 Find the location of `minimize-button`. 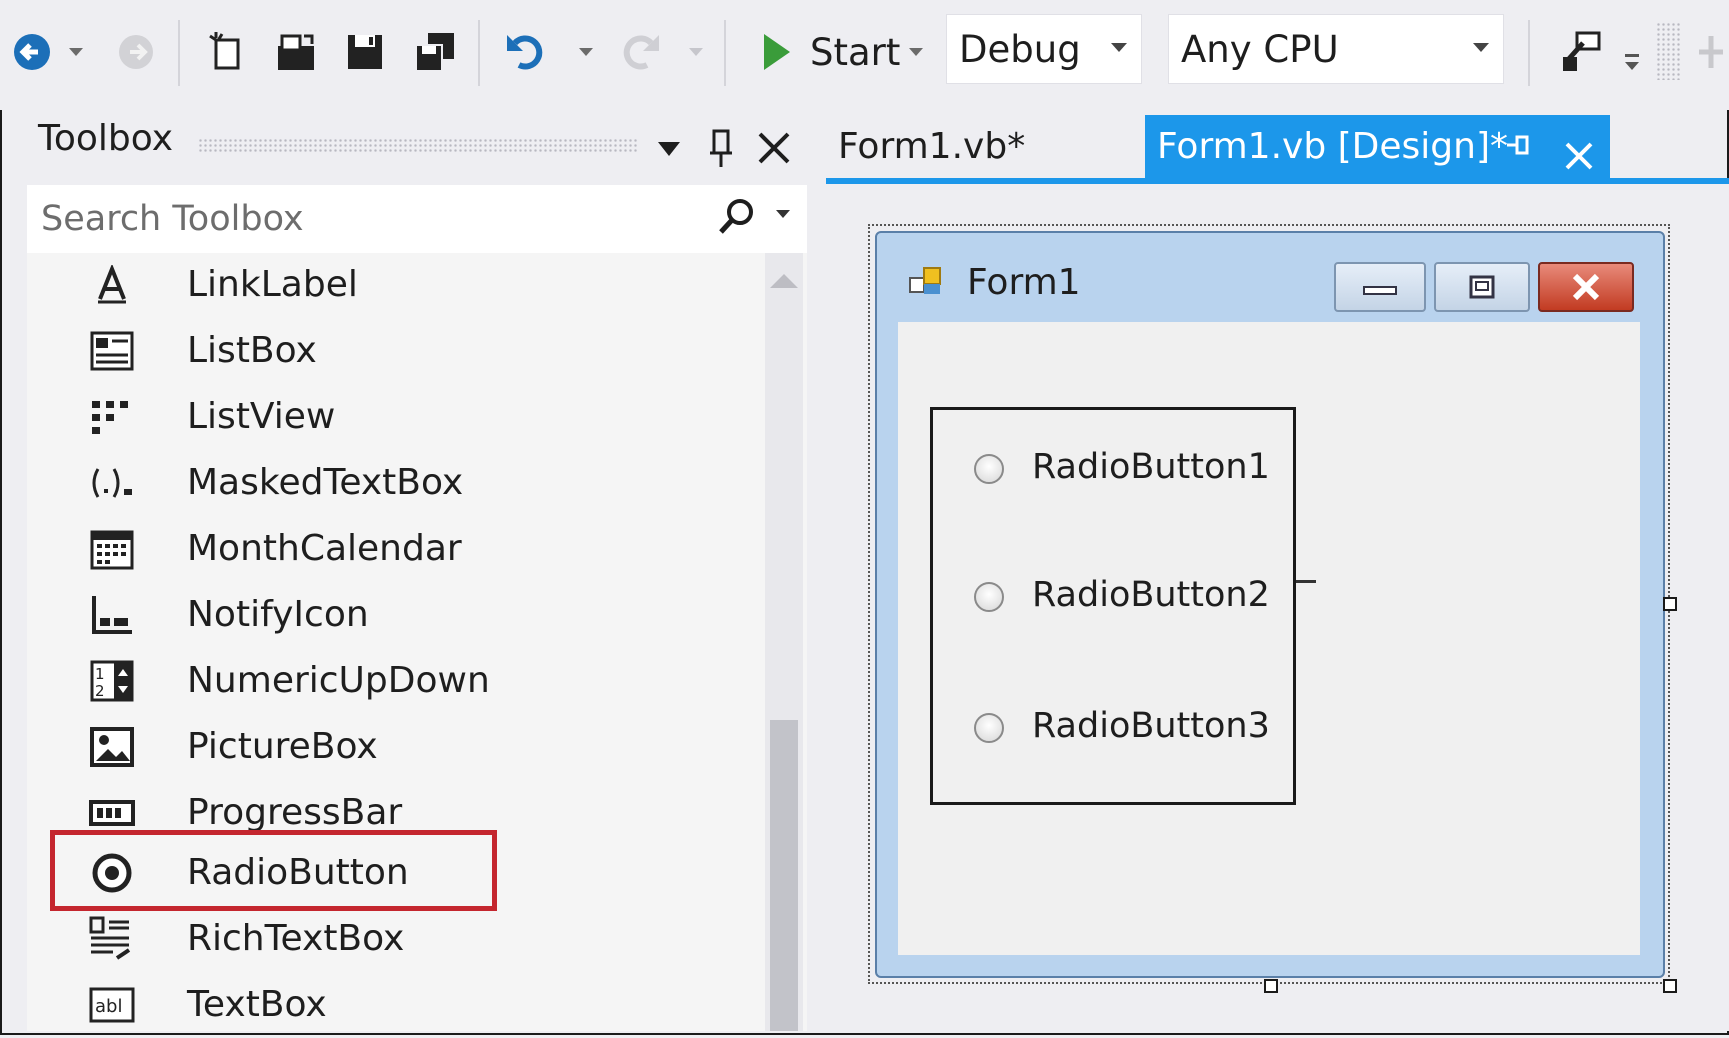

minimize-button is located at coordinates (1380, 287).